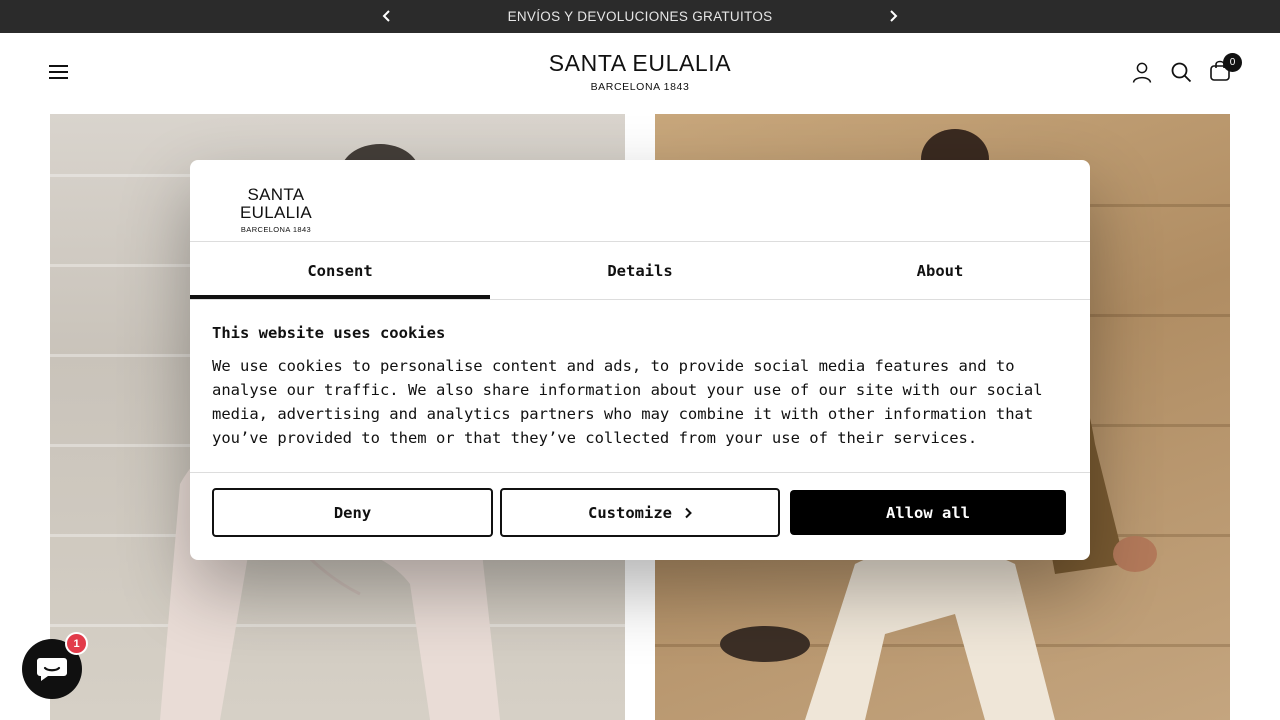 This screenshot has width=1280, height=720. What do you see at coordinates (276, 203) in the screenshot?
I see `dialog-logo-wordmark: SANTA EULALIA` at bounding box center [276, 203].